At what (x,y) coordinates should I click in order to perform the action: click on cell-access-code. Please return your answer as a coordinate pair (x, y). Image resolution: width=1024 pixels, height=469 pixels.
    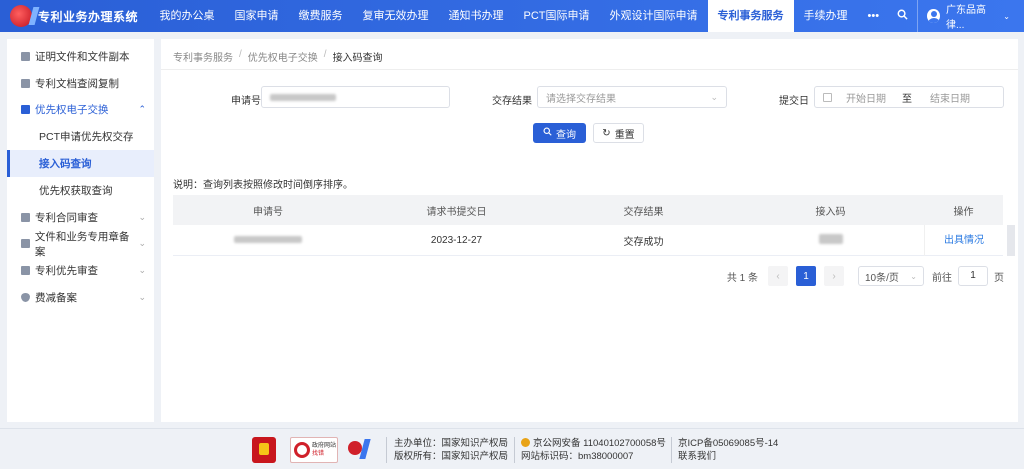
    Looking at the image, I should click on (830, 240).